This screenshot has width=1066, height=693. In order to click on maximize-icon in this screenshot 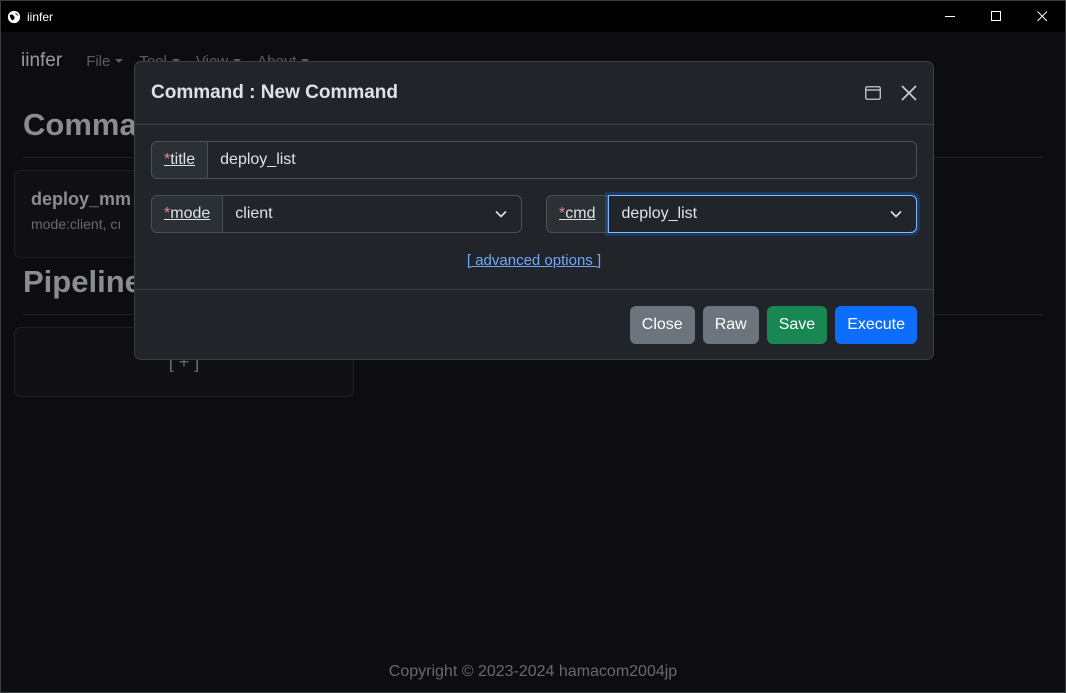, I will do `click(995, 16)`.